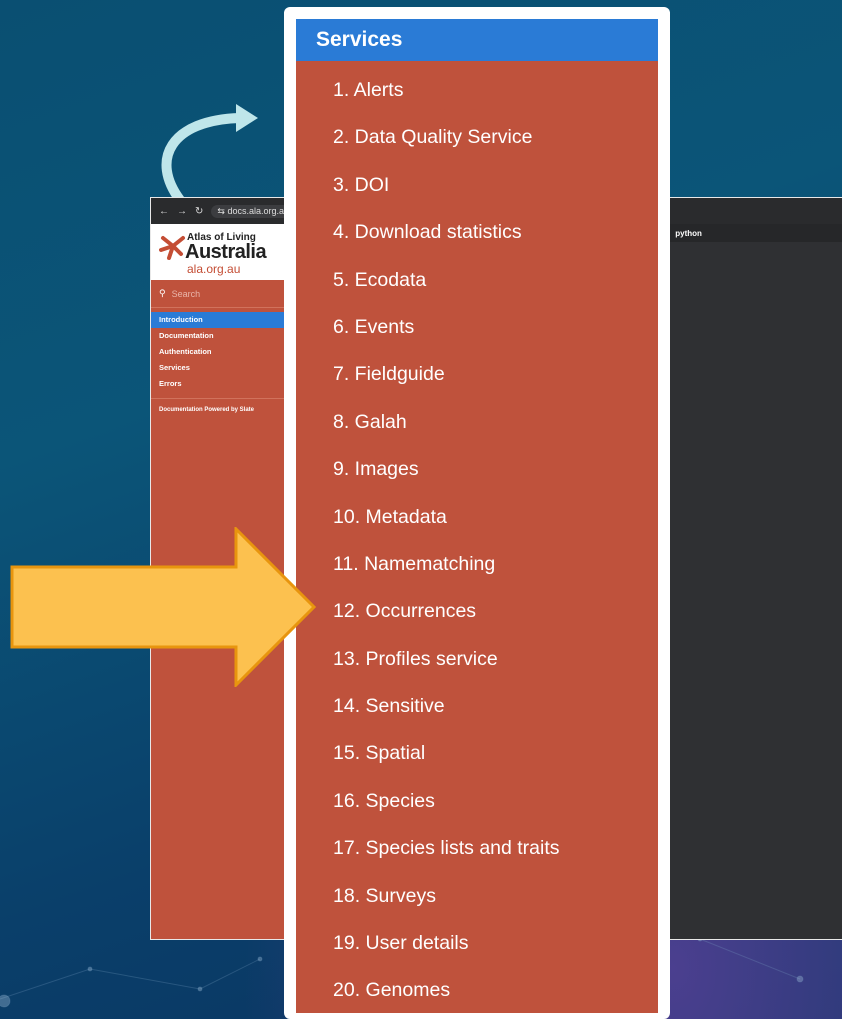 The height and width of the screenshot is (1019, 842). What do you see at coordinates (477, 564) in the screenshot?
I see `service-item-namematching: 11. Namematching` at bounding box center [477, 564].